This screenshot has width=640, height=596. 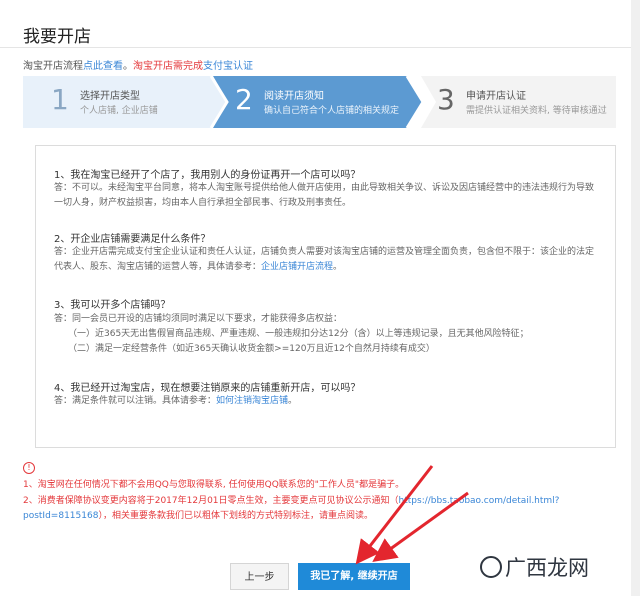 I want to click on process-link: 点此查看, so click(x=103, y=66).